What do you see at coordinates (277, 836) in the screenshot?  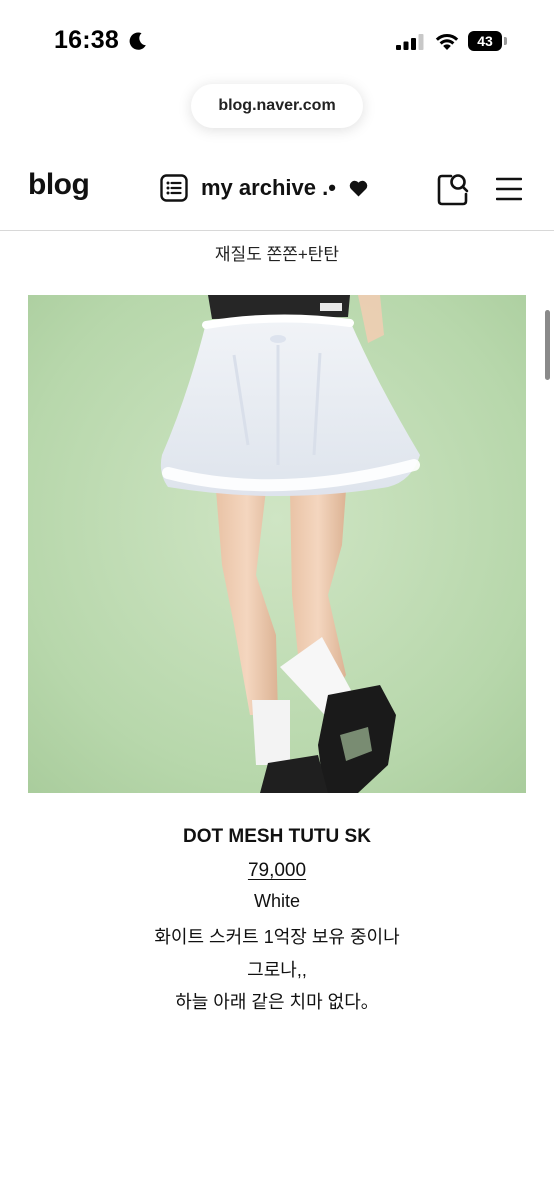 I see `product-name: DOT MESH TUTU SK` at bounding box center [277, 836].